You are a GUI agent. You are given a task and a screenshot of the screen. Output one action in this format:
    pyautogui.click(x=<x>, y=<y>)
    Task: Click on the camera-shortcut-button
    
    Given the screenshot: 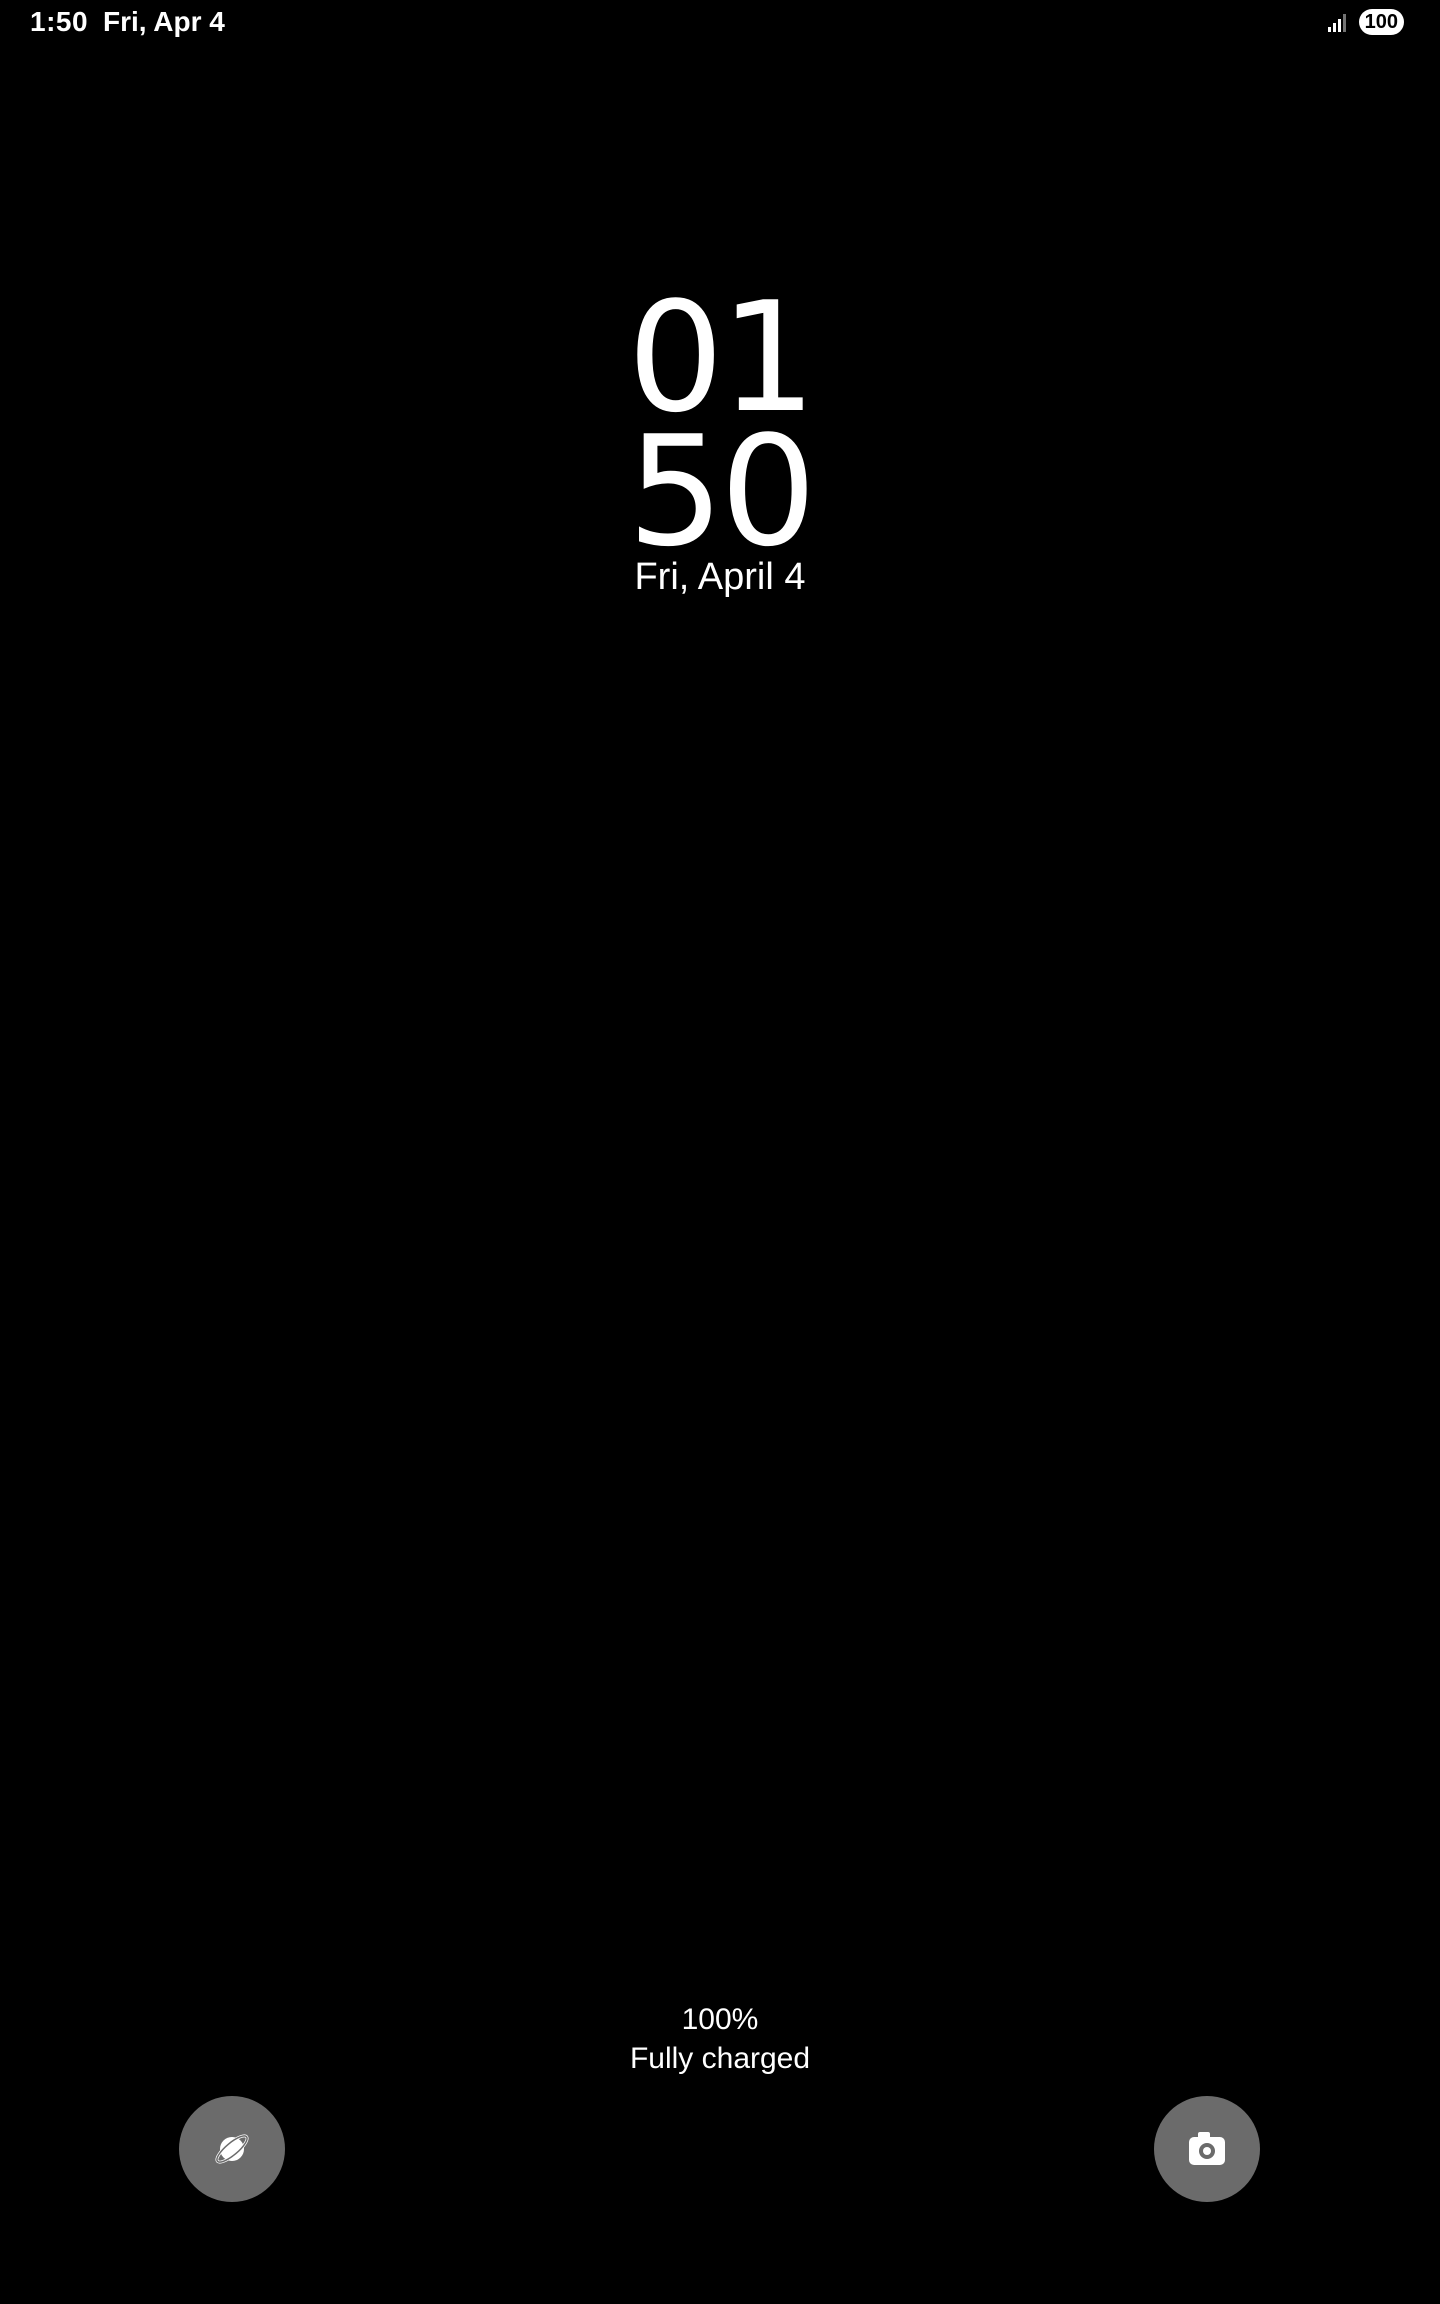 What is the action you would take?
    pyautogui.click(x=1207, y=2149)
    